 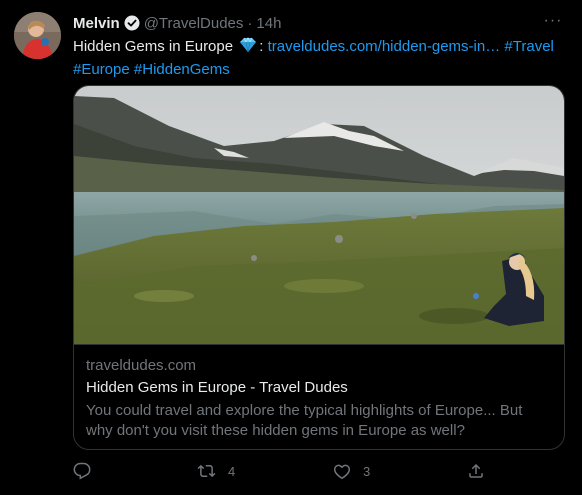 I want to click on reply-icon, so click(x=82, y=471).